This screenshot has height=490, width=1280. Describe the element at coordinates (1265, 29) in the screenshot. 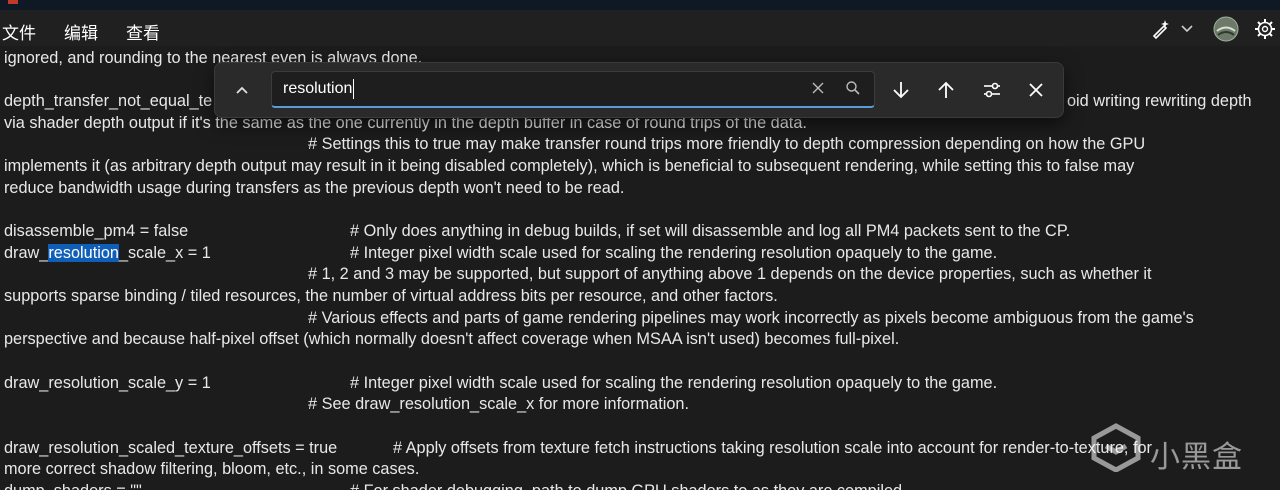

I see `gear-icon` at that location.